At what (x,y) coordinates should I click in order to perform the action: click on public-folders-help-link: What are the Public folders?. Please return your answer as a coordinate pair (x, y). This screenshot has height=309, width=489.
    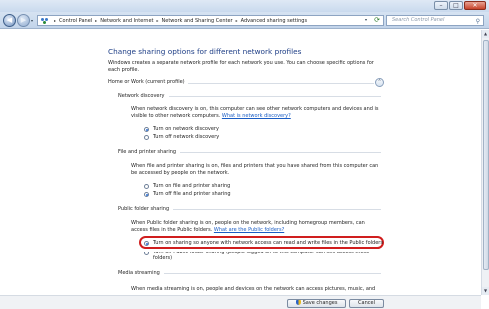
    Looking at the image, I should click on (249, 230).